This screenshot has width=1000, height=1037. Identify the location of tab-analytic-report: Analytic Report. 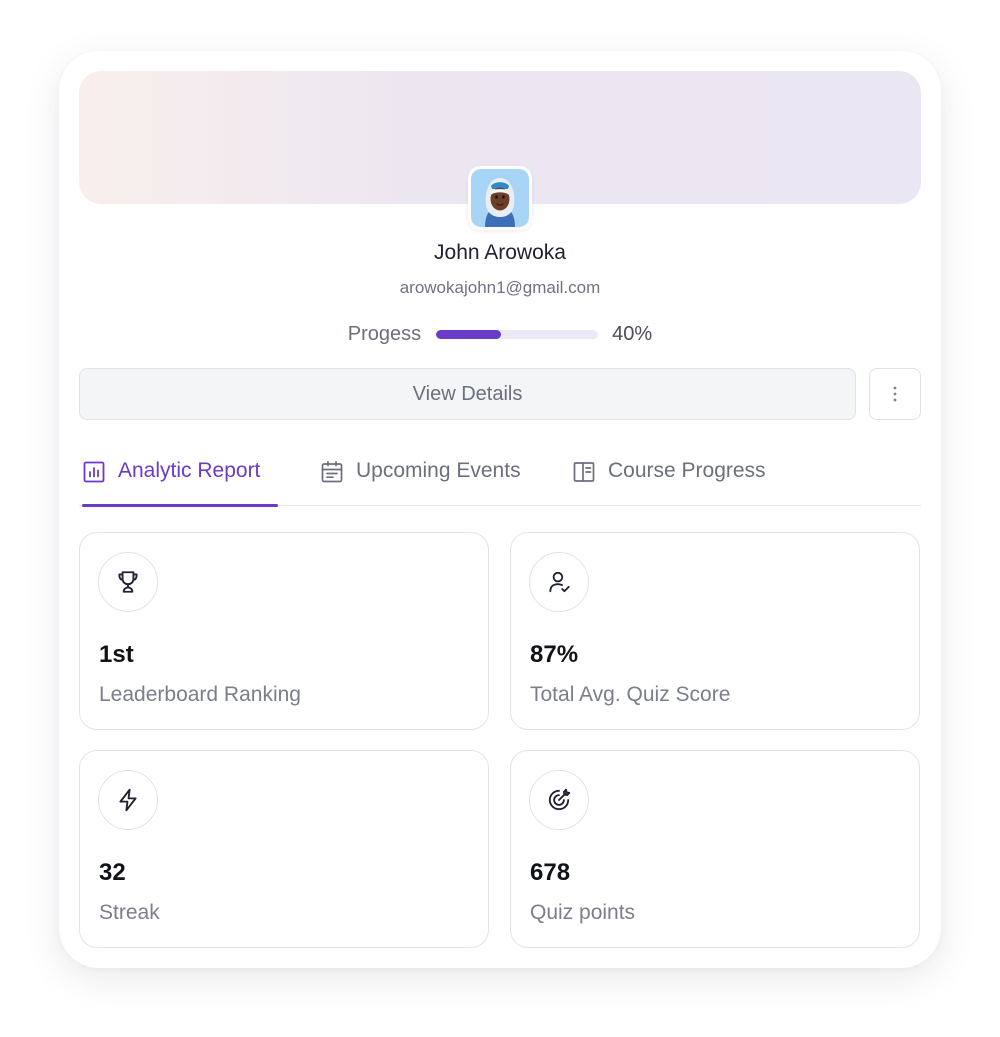
(180, 479).